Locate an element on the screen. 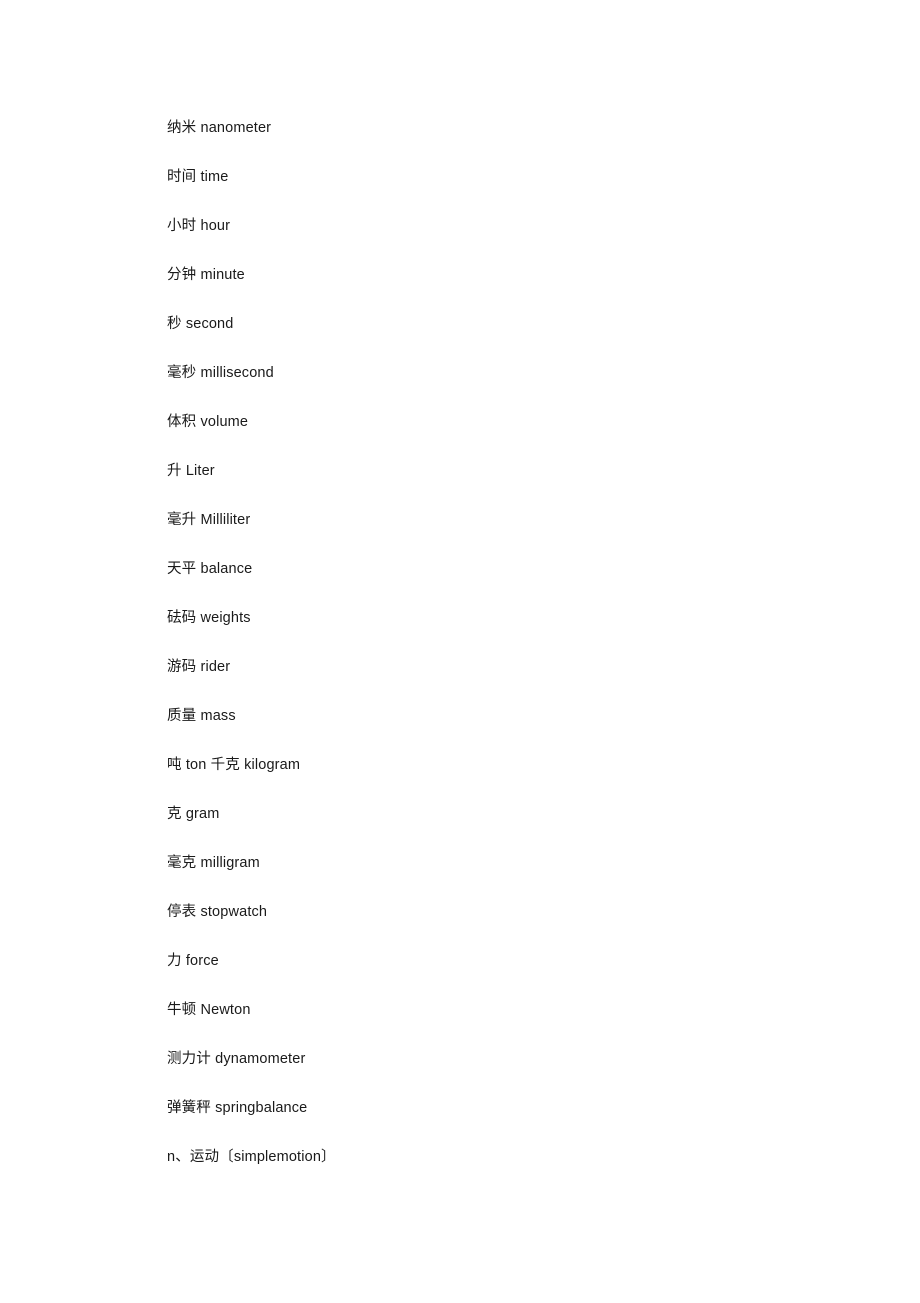 The height and width of the screenshot is (1303, 920). glossary-entry: 测力计 dynamometer is located at coordinates (236, 1059).